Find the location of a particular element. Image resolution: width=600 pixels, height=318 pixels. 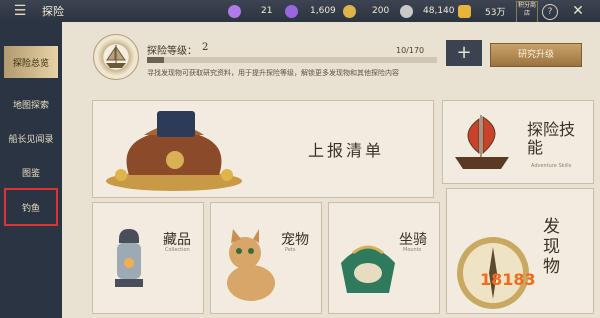

pets-title: 宠物 is located at coordinates (295, 240).